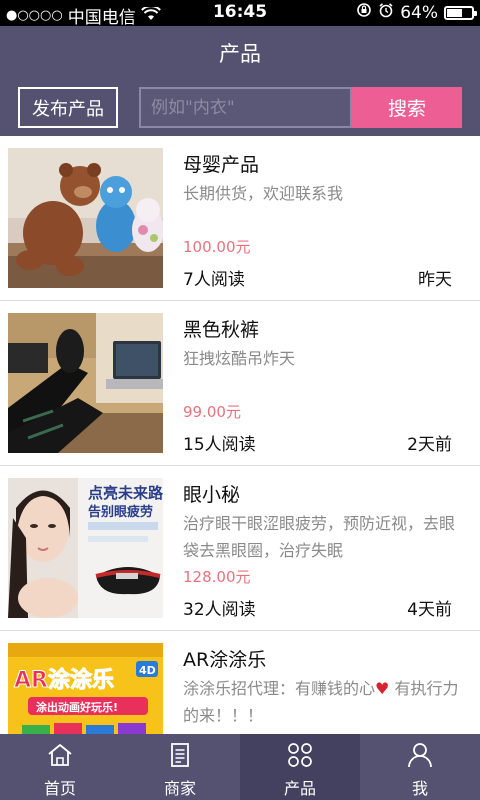 The height and width of the screenshot is (800, 480). What do you see at coordinates (125, 493) in the screenshot?
I see `eye-mask-image-text-1: 点亮未来路` at bounding box center [125, 493].